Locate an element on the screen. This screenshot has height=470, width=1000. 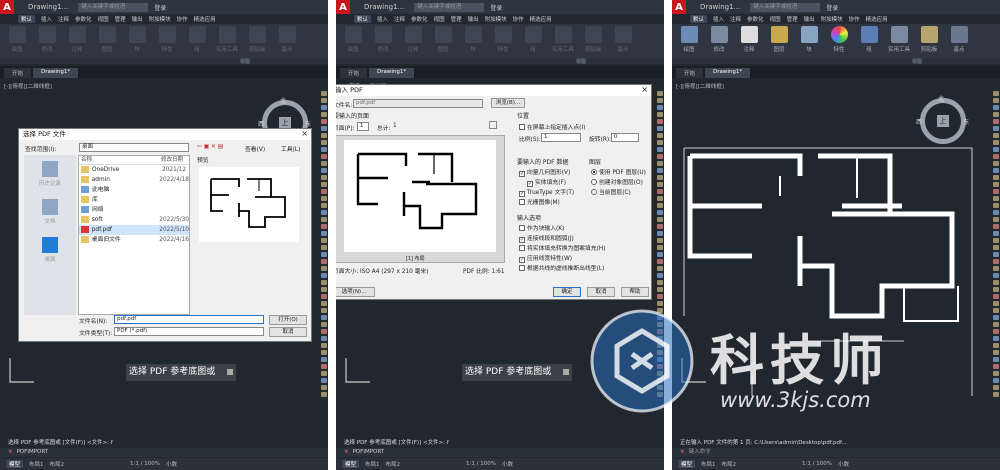
page-input: 1 is located at coordinates (363, 126).